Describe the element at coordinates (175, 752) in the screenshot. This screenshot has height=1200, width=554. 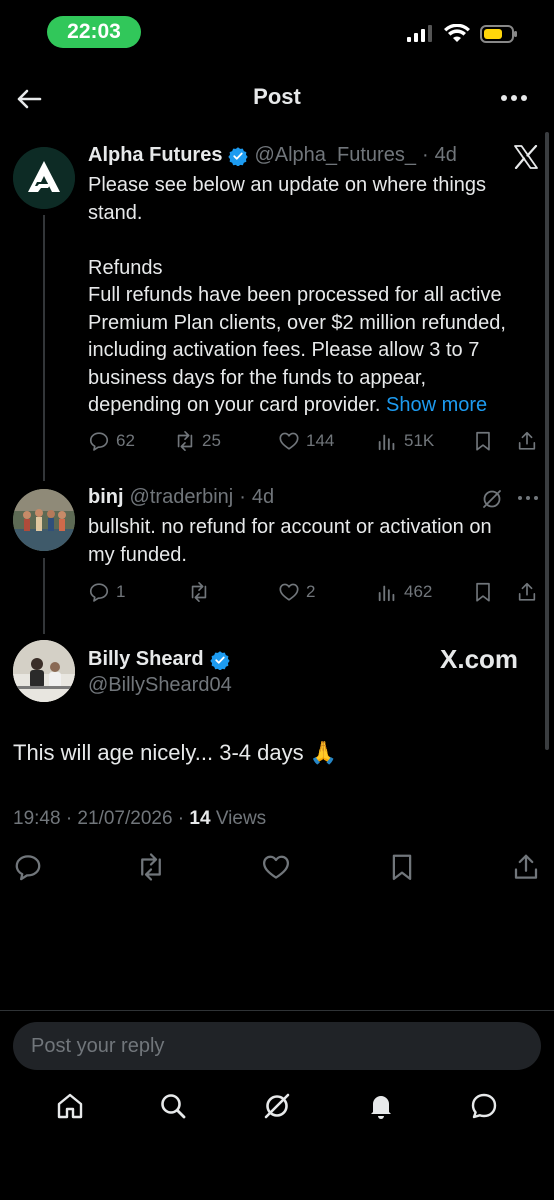
I see `main-post-text: This will age nicely... 3-4 days 🙏` at that location.